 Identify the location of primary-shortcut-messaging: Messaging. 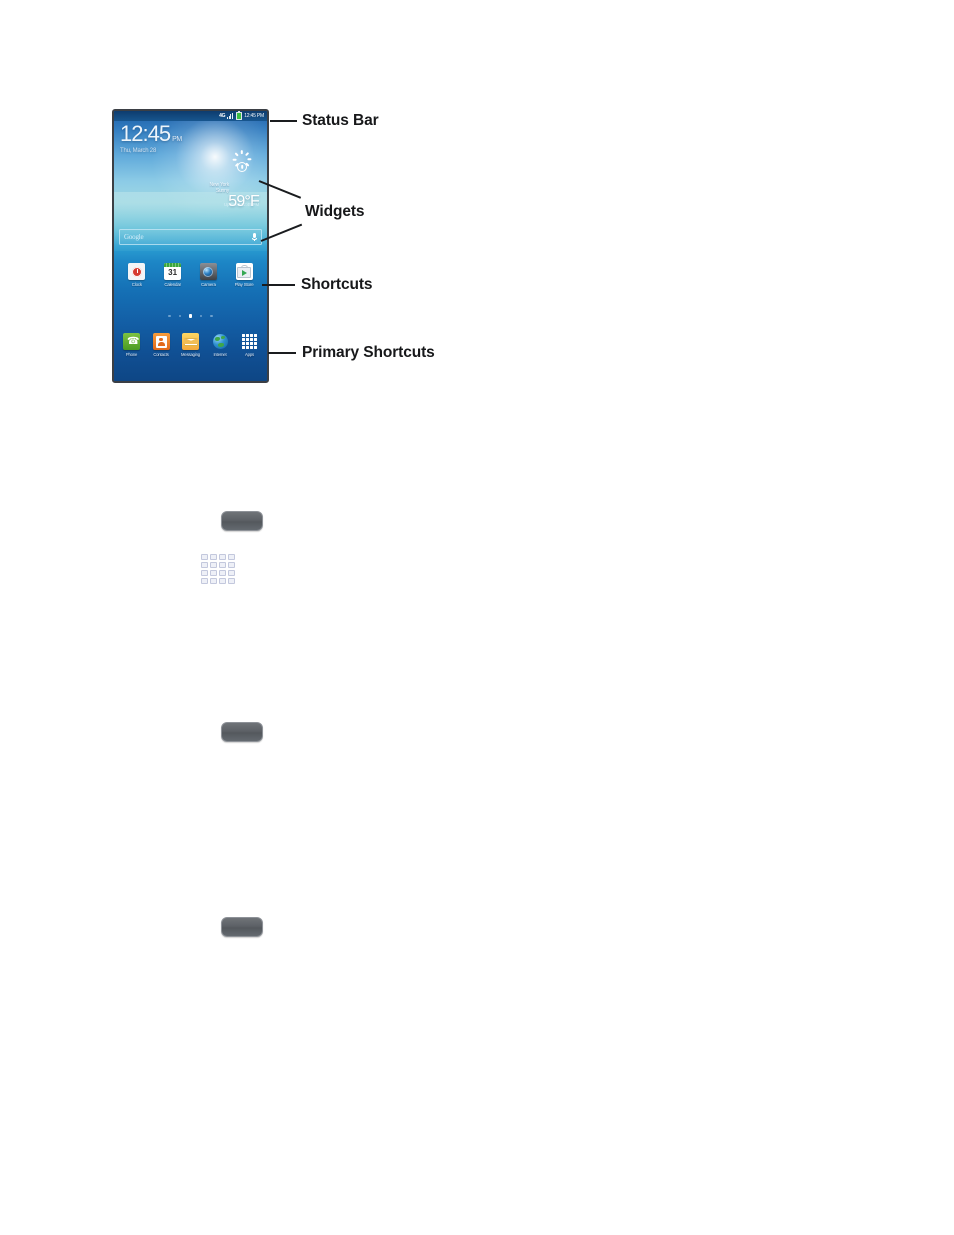
(190, 345).